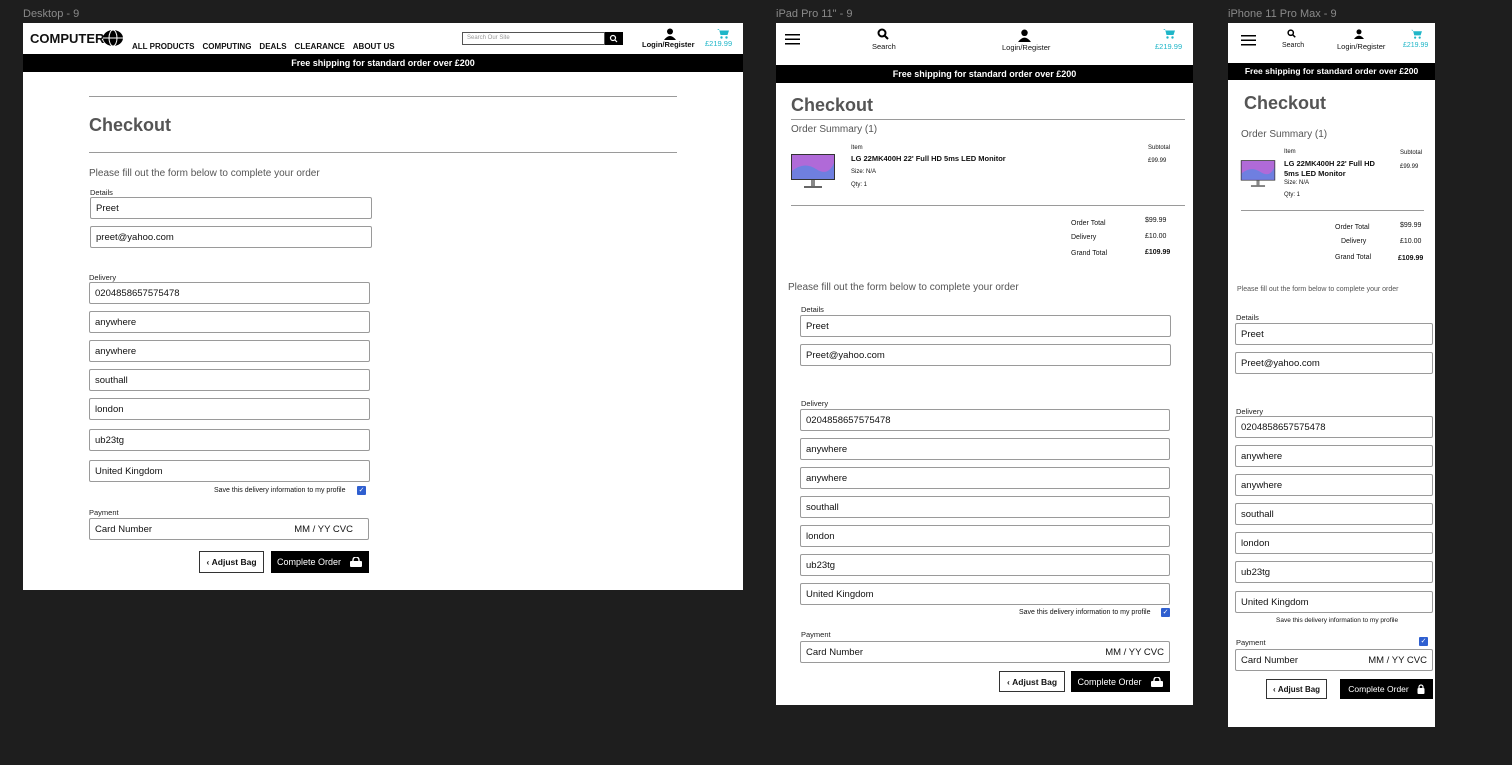 The width and height of the screenshot is (1512, 765). Describe the element at coordinates (1329, 163) in the screenshot. I see `item-name-line1: LG 22MK400H 22' Full HD` at that location.